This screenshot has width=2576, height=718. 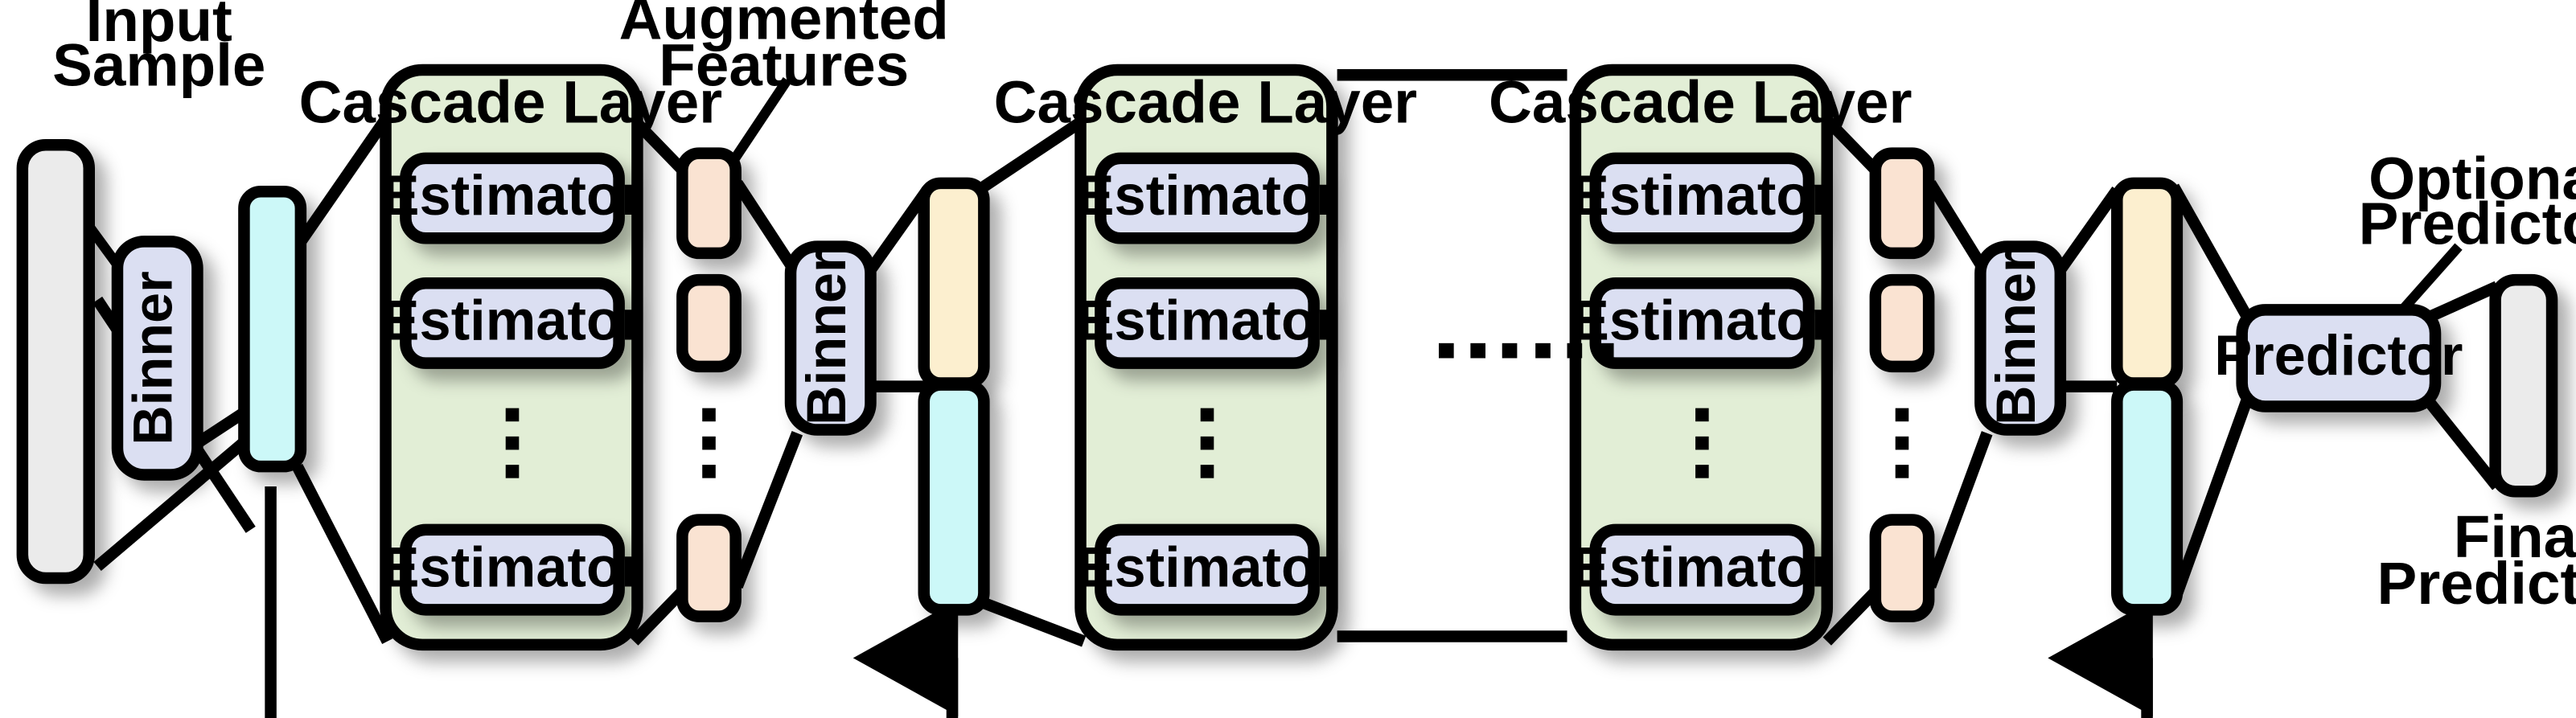 I want to click on binner-3-node, so click(x=2020, y=338).